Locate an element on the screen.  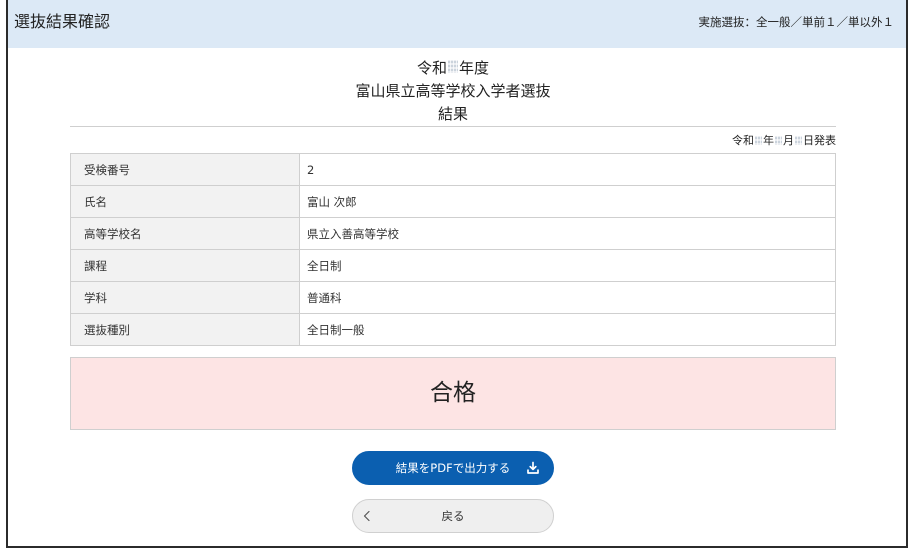
page-title: 選抜結果確認 is located at coordinates (62, 21).